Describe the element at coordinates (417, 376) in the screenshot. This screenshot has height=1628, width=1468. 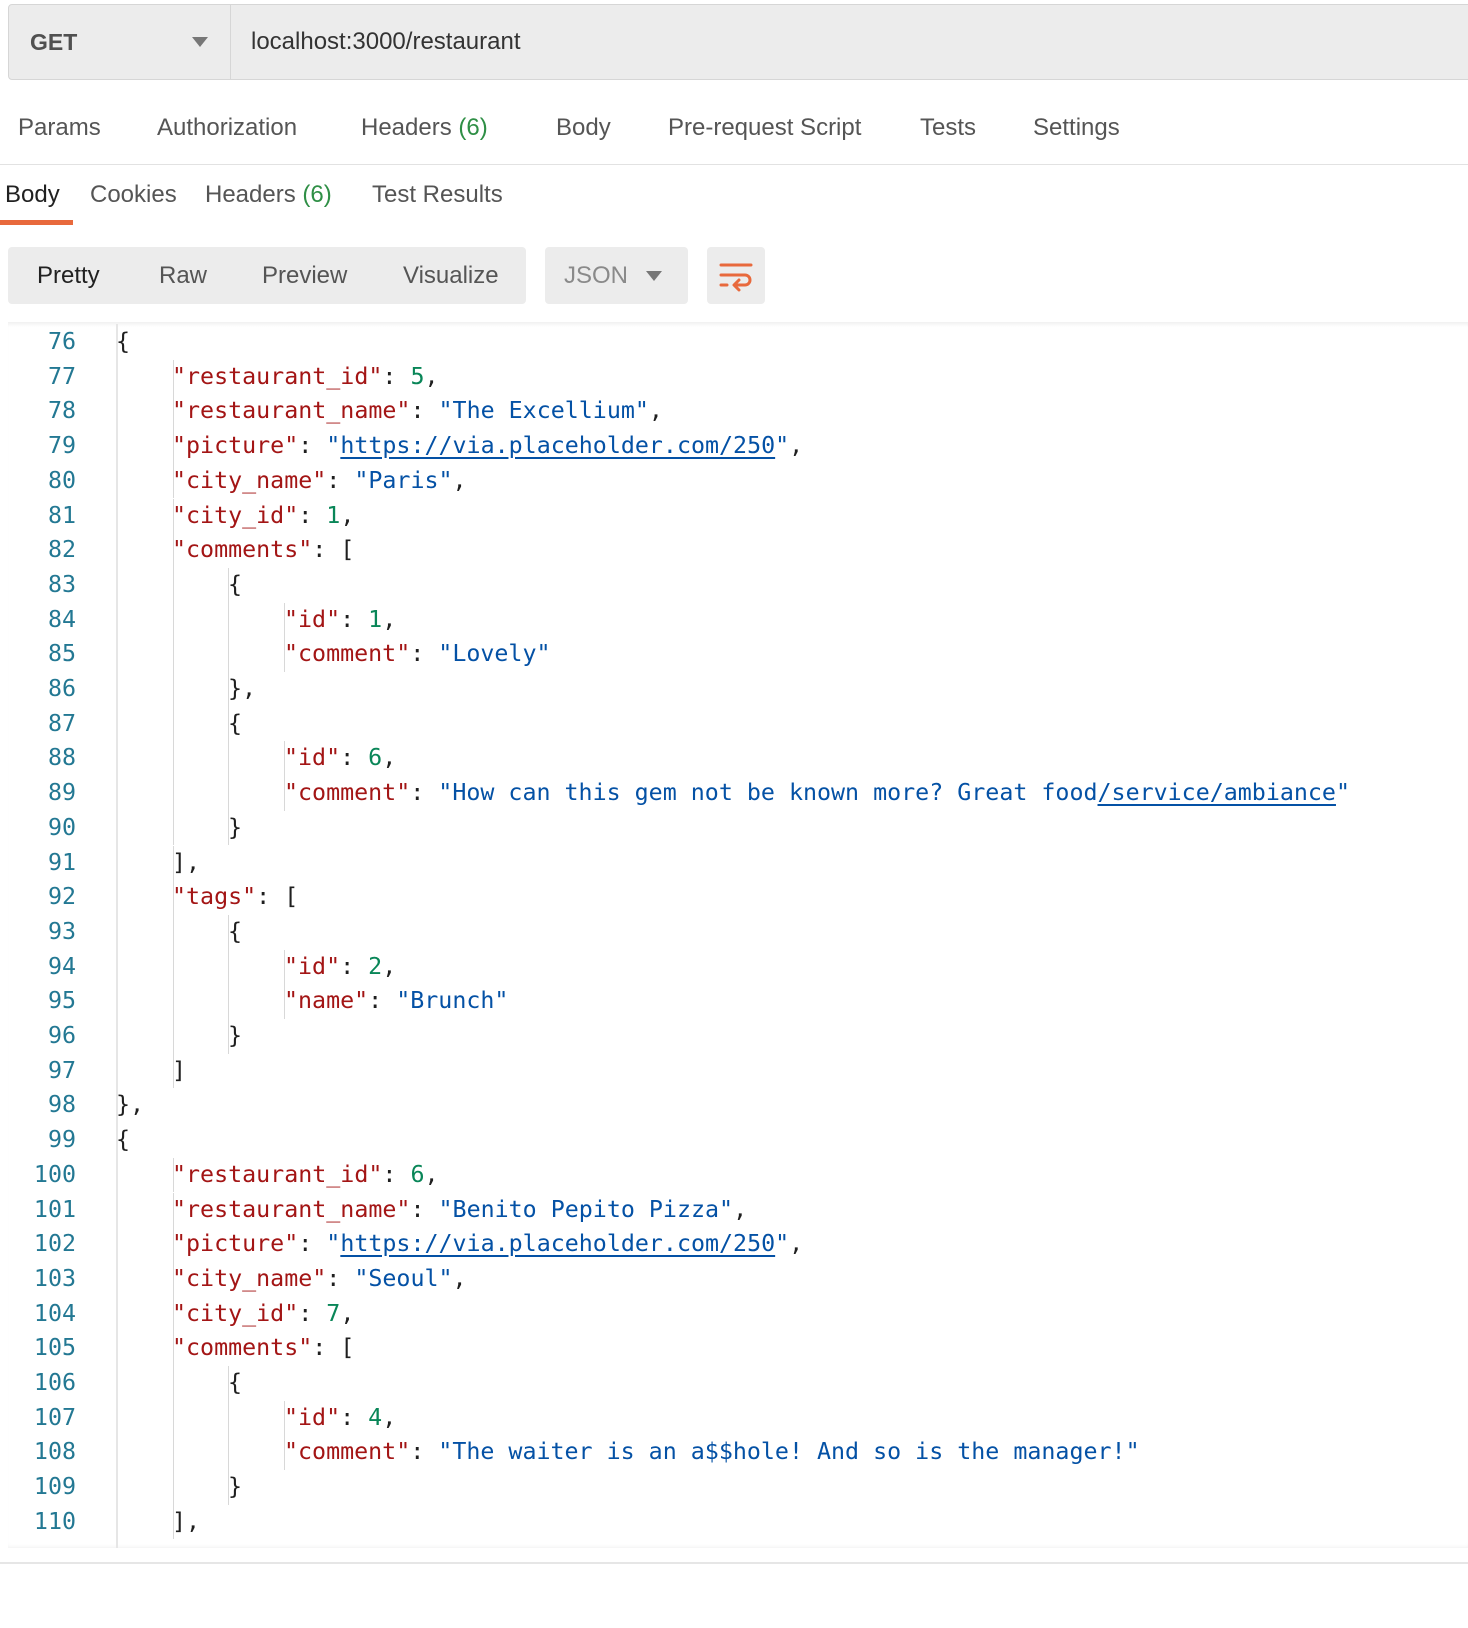
I see `code-token: 5` at that location.